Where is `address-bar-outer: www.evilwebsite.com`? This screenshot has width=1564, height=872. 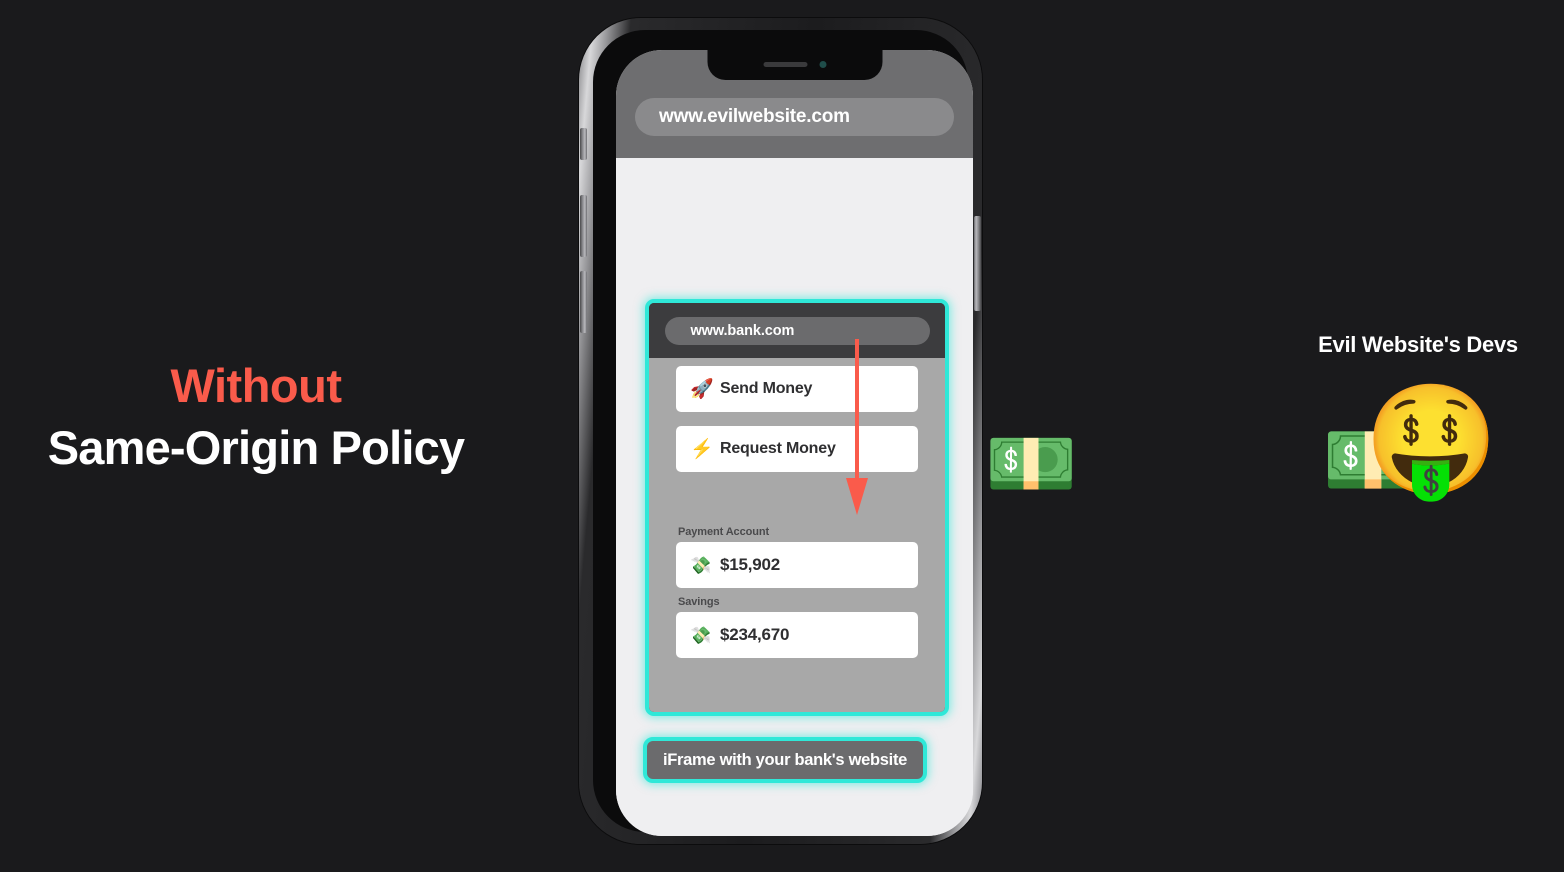 address-bar-outer: www.evilwebsite.com is located at coordinates (794, 117).